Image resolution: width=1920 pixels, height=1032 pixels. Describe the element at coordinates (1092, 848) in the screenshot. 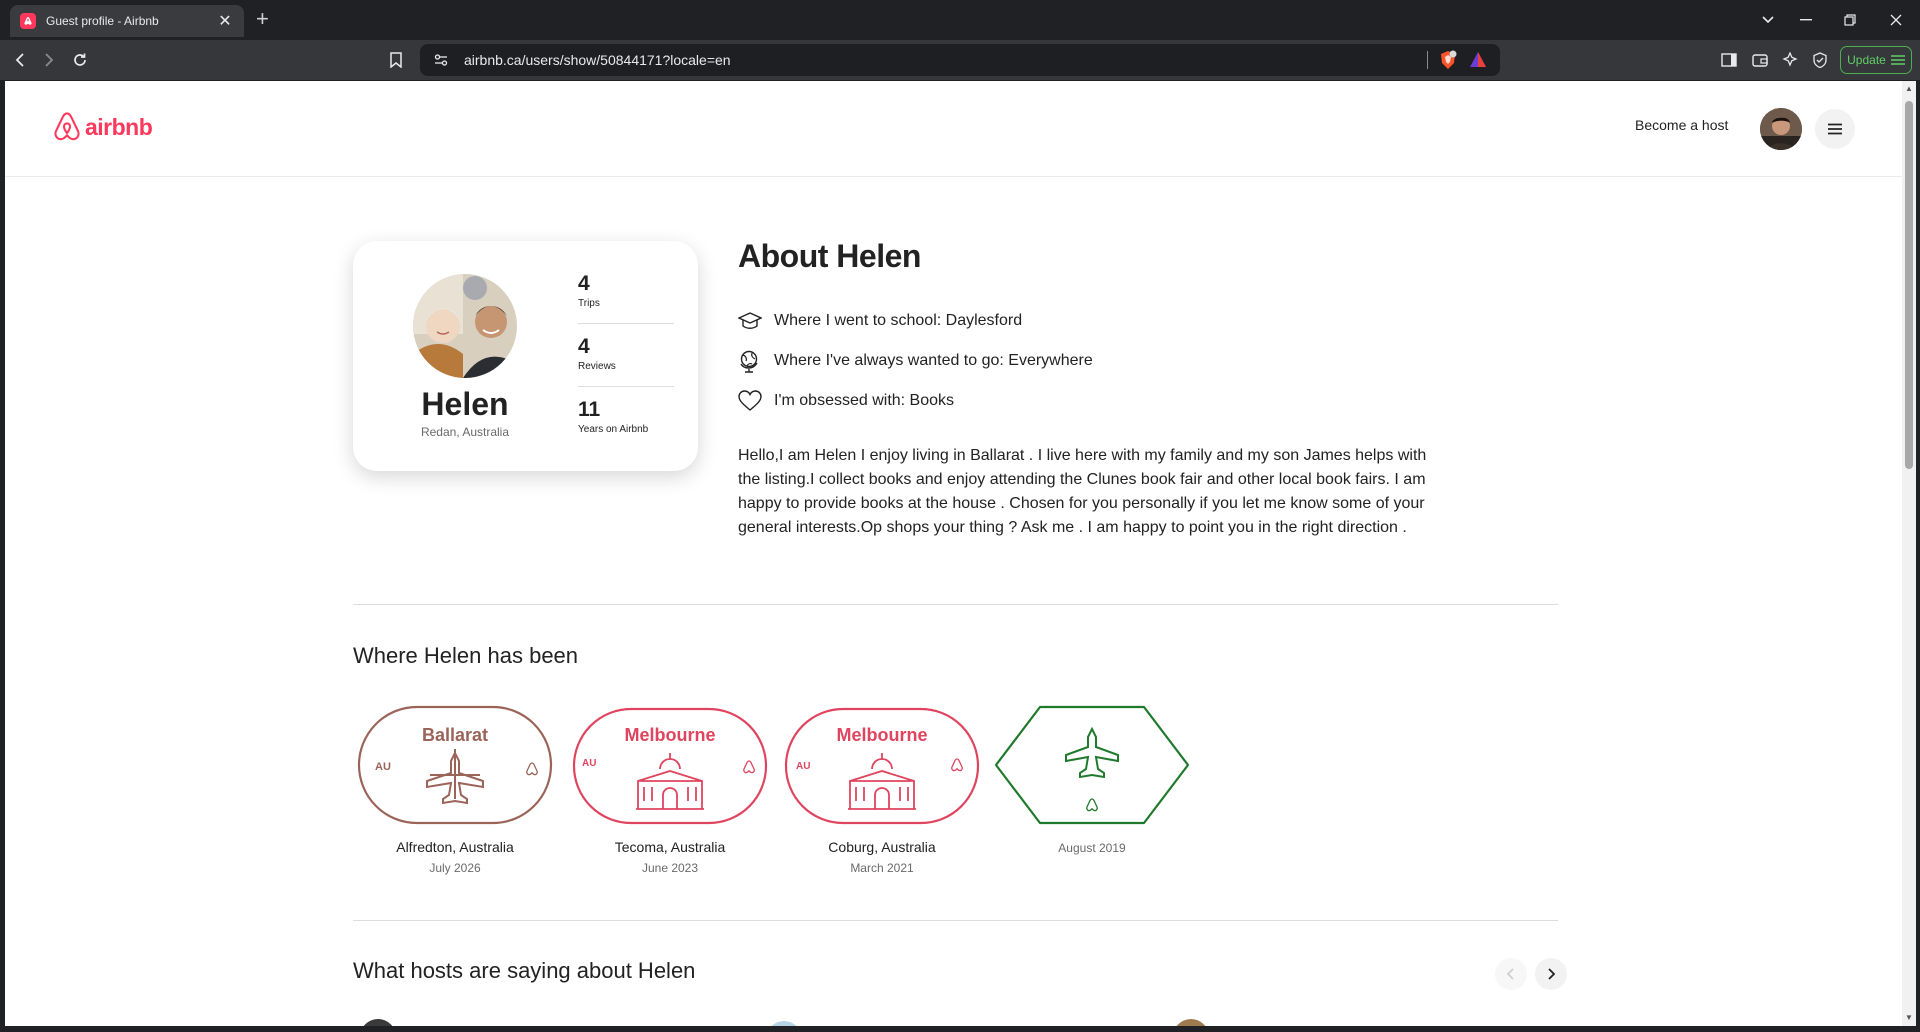

I see `stamp-date: August 2019` at that location.